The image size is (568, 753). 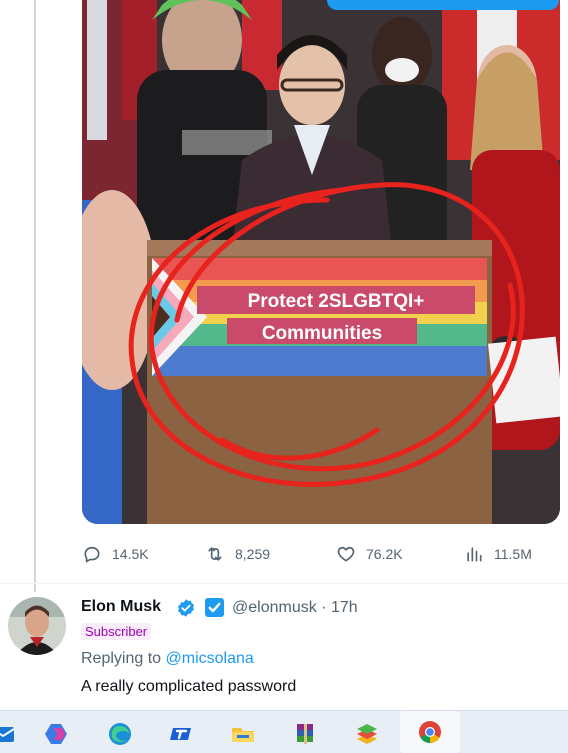 I want to click on replying-prefix: Replying to, so click(x=121, y=658).